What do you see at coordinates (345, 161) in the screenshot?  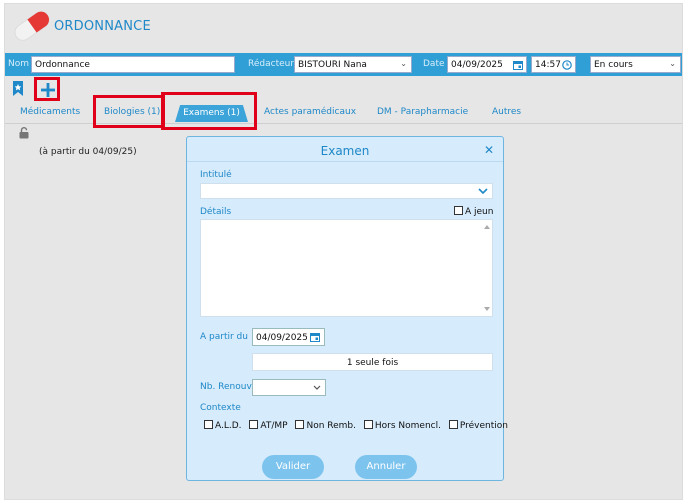 I see `dialog-divider` at bounding box center [345, 161].